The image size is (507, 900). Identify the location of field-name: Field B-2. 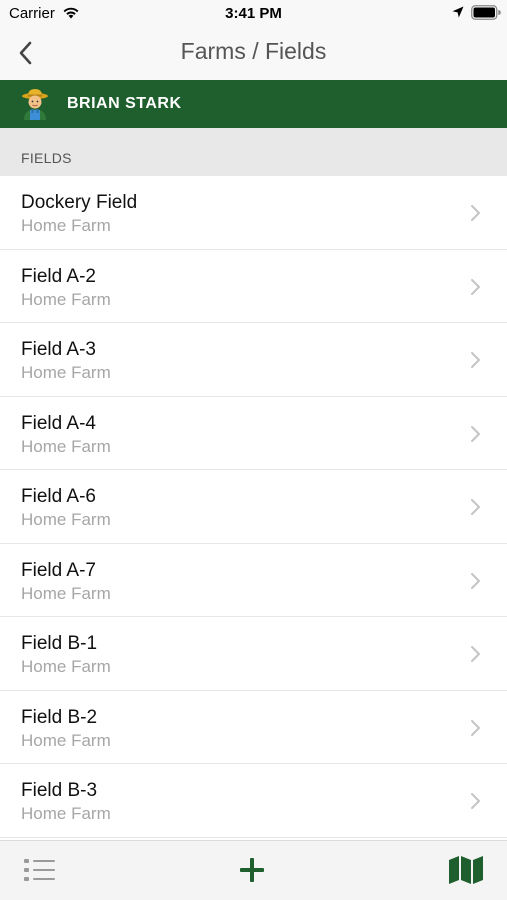
(59, 717).